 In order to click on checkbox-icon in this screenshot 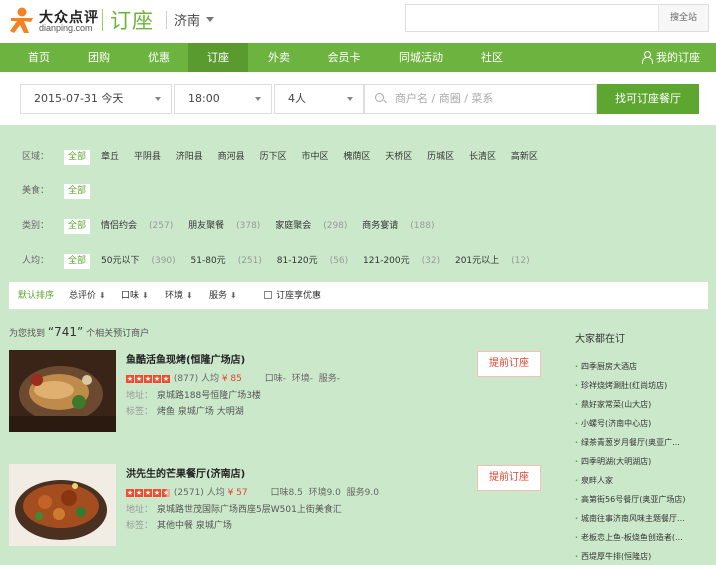, I will do `click(268, 295)`.